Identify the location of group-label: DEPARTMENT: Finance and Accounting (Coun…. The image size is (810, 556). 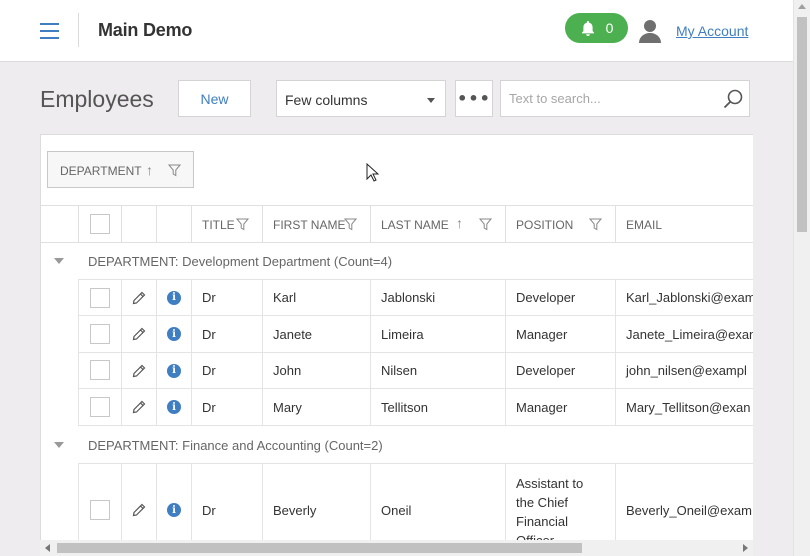
(235, 445).